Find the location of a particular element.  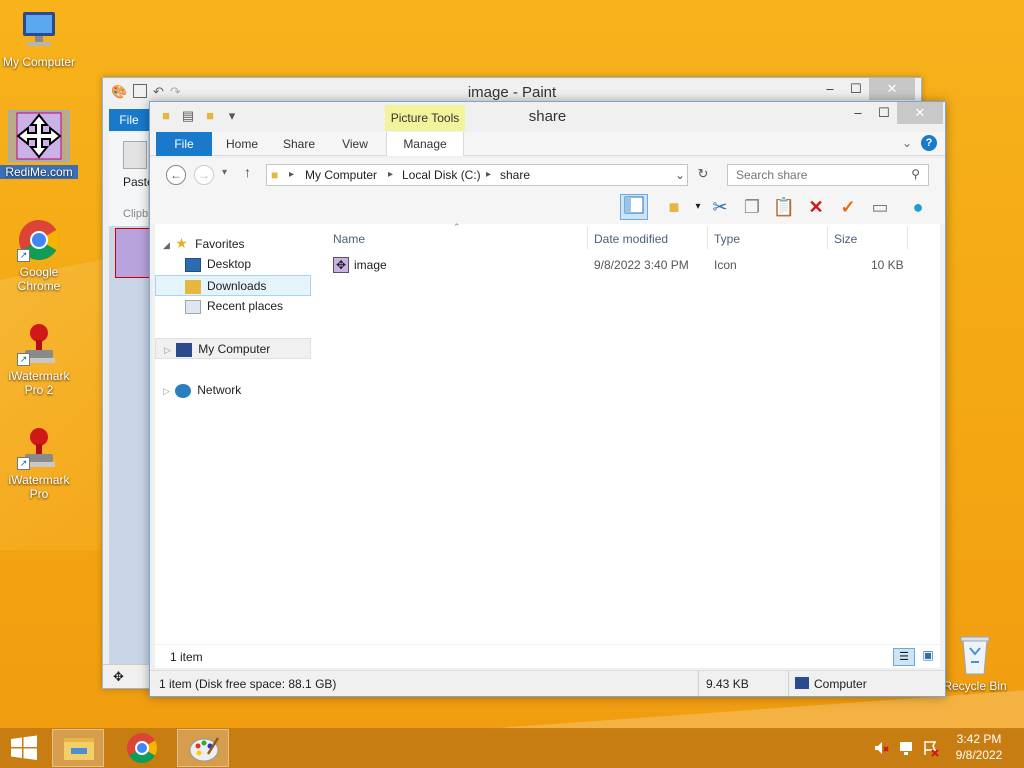

action-center-icon is located at coordinates (931, 748).